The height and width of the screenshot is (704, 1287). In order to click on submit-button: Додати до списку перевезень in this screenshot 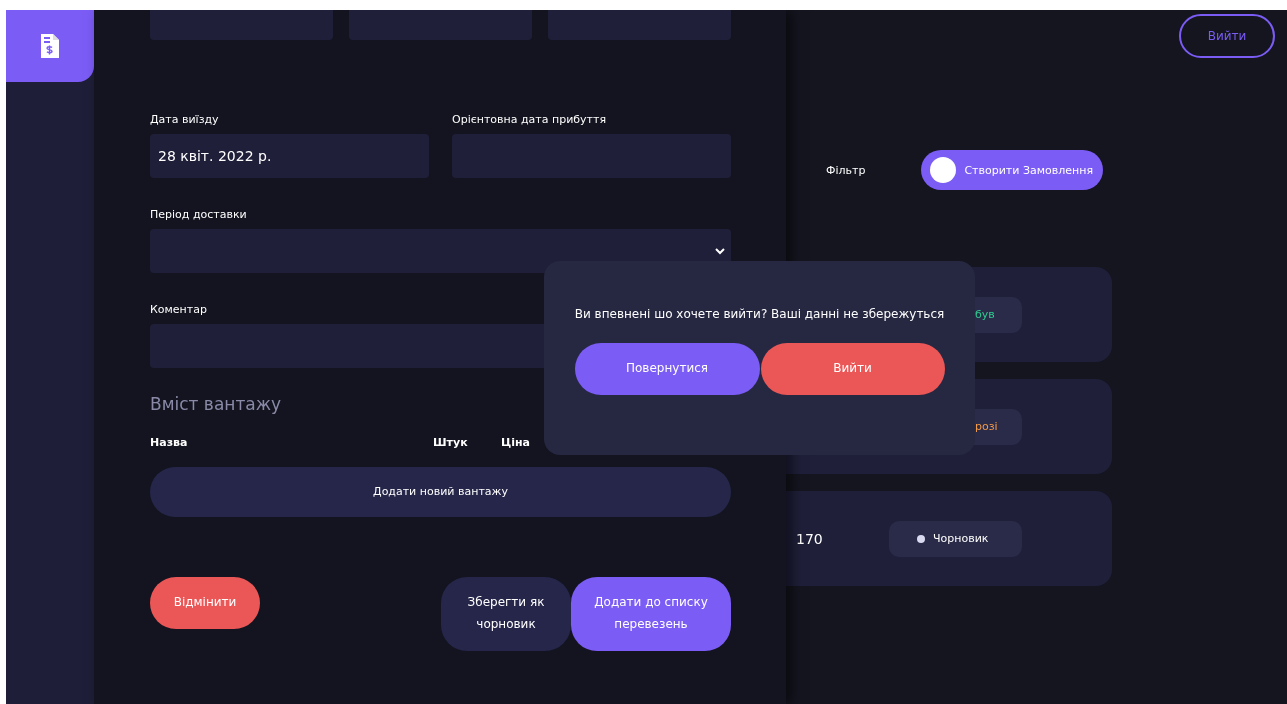, I will do `click(651, 614)`.